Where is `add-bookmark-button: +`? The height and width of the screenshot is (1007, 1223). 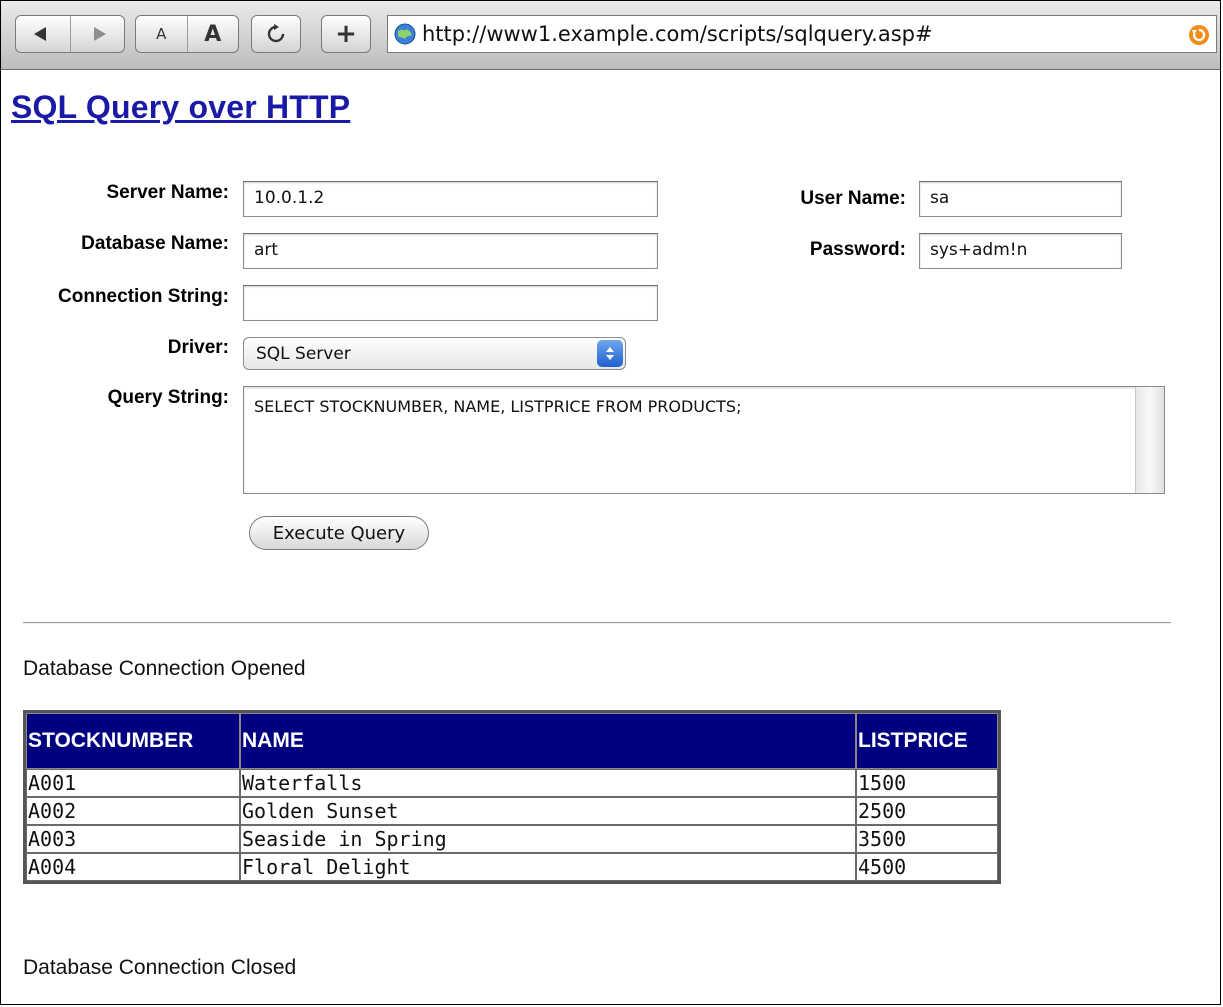 add-bookmark-button: + is located at coordinates (346, 34).